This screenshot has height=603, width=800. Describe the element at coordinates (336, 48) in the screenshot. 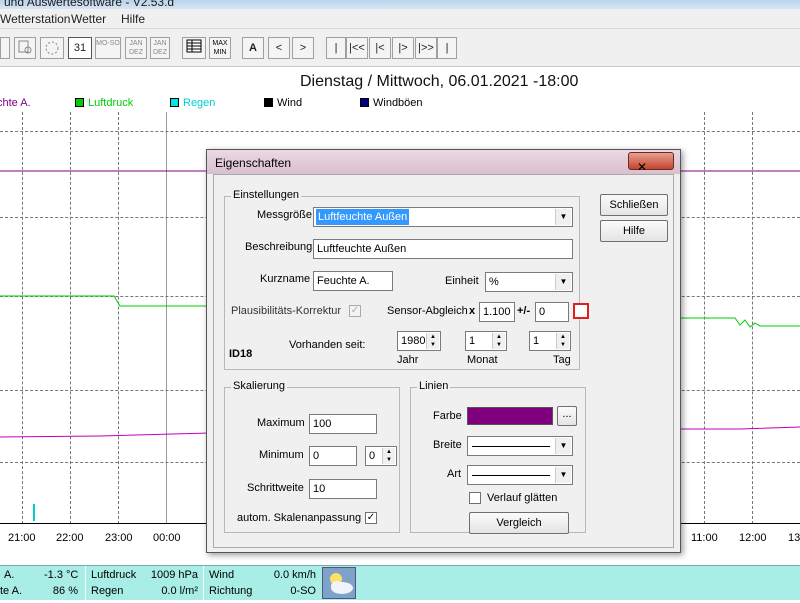

I see `first-button: |` at that location.